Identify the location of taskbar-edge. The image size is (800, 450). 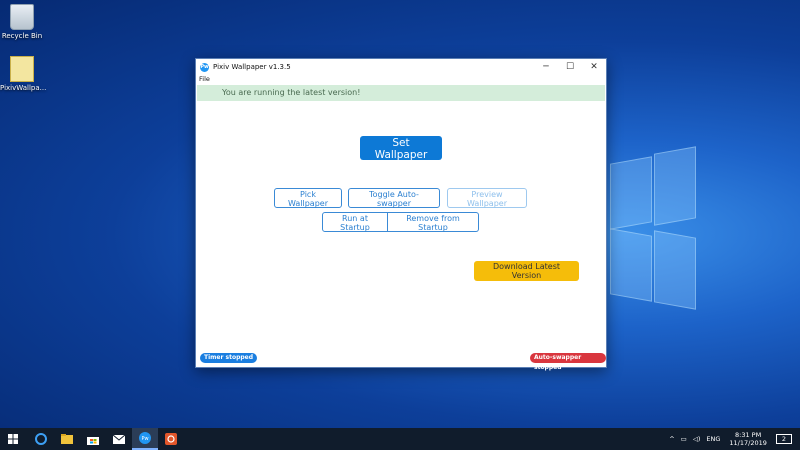
(41, 439).